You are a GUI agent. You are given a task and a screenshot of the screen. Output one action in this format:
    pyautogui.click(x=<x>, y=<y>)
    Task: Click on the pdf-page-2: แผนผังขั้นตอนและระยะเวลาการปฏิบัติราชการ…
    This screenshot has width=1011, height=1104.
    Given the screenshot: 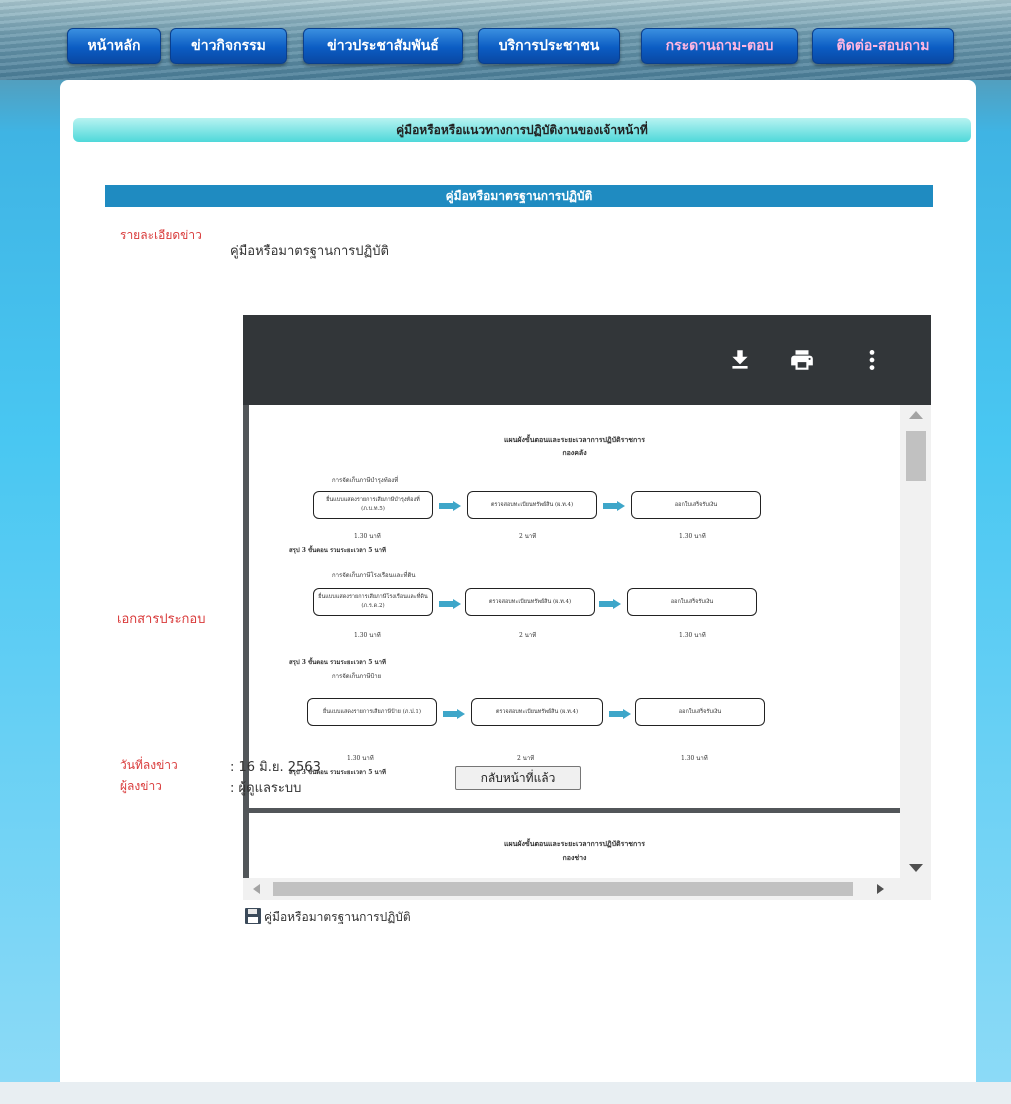 What is the action you would take?
    pyautogui.click(x=574, y=845)
    